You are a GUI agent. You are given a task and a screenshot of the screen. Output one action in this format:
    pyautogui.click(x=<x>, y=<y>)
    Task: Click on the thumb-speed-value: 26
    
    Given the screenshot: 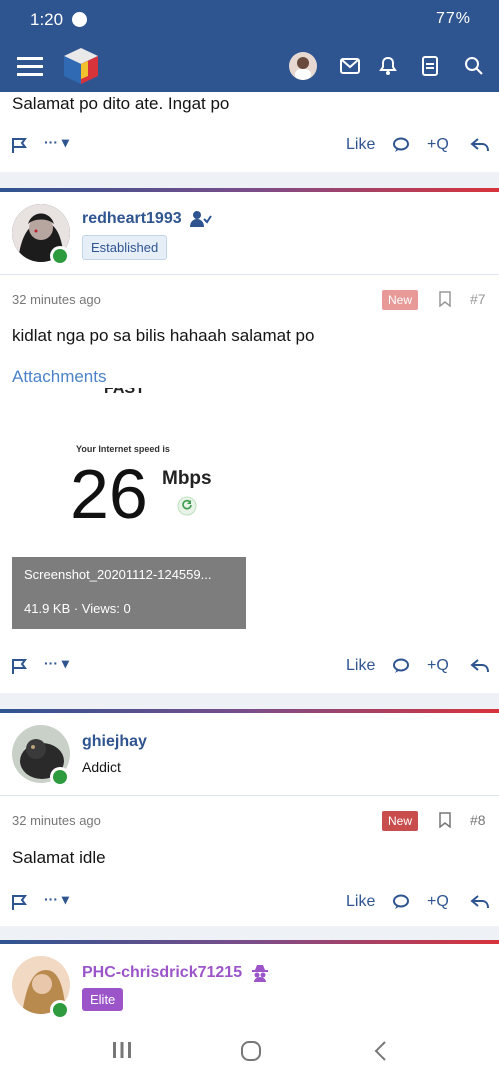 What is the action you would take?
    pyautogui.click(x=109, y=491)
    